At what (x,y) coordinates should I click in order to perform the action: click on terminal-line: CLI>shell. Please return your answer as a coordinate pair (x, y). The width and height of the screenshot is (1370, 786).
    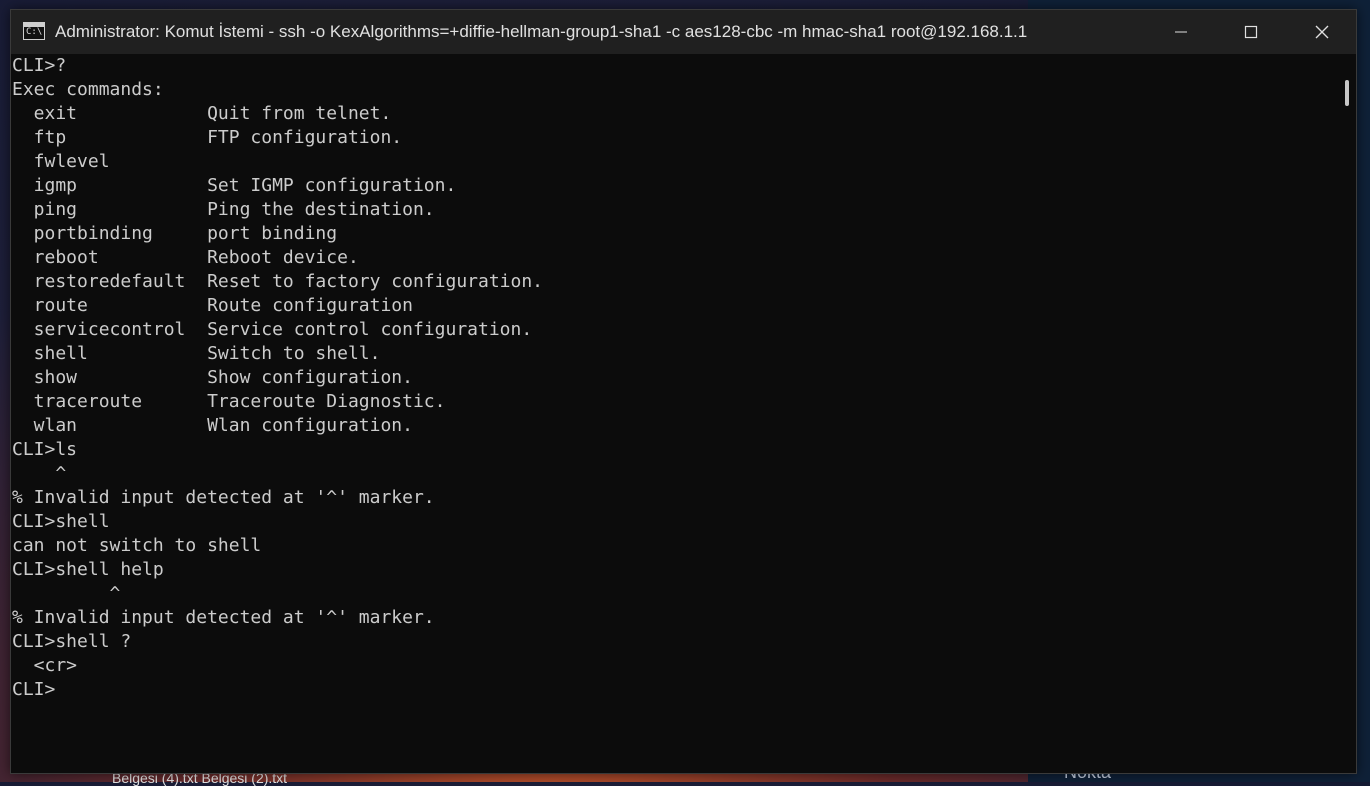
    Looking at the image, I should click on (61, 521).